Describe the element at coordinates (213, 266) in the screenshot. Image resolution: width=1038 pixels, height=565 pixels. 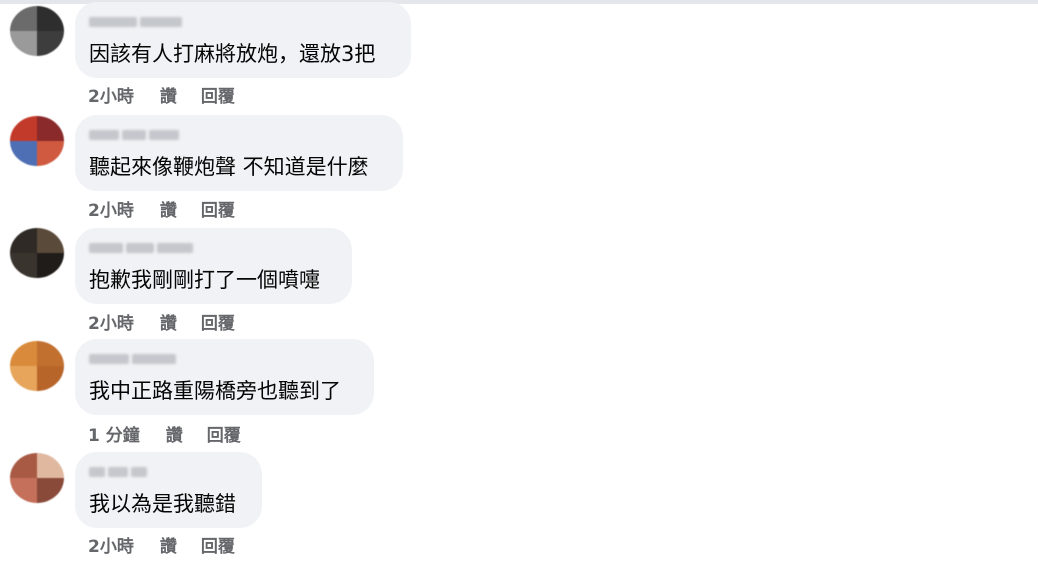
I see `comment-bubble: 抱歉我剛剛打了一個噴嚏` at that location.